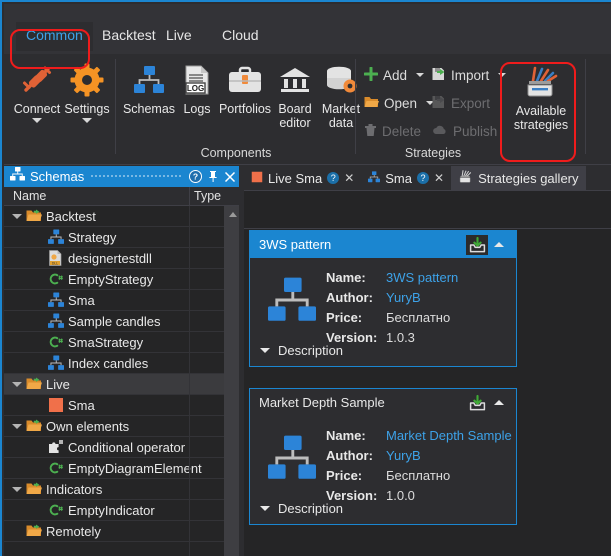 The height and width of the screenshot is (556, 611). What do you see at coordinates (114, 489) in the screenshot?
I see `tree-item-indicators: Indicators` at bounding box center [114, 489].